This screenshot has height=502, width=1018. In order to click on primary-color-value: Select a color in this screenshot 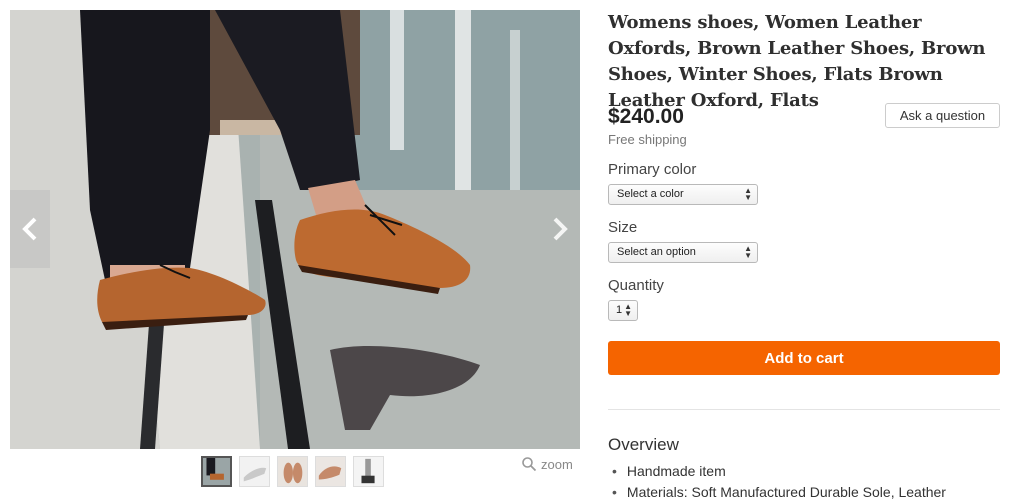, I will do `click(650, 194)`.